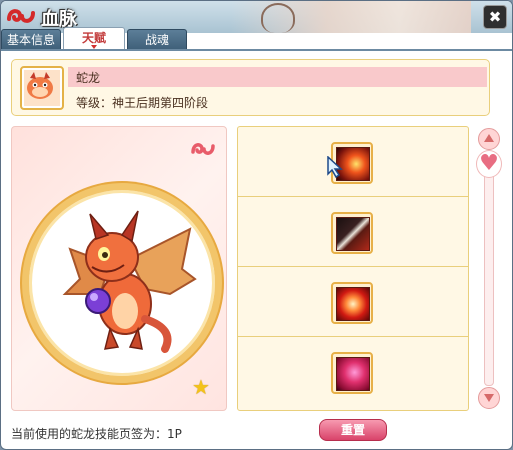 This screenshot has width=513, height=450. Describe the element at coordinates (256, 50) in the screenshot. I see `tab-divider` at that location.